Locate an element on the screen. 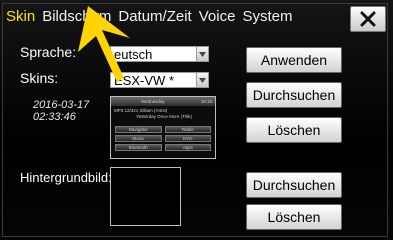 Image resolution: width=393 pixels, height=240 pixels. skins-select: ESX-VW * is located at coordinates (159, 80).